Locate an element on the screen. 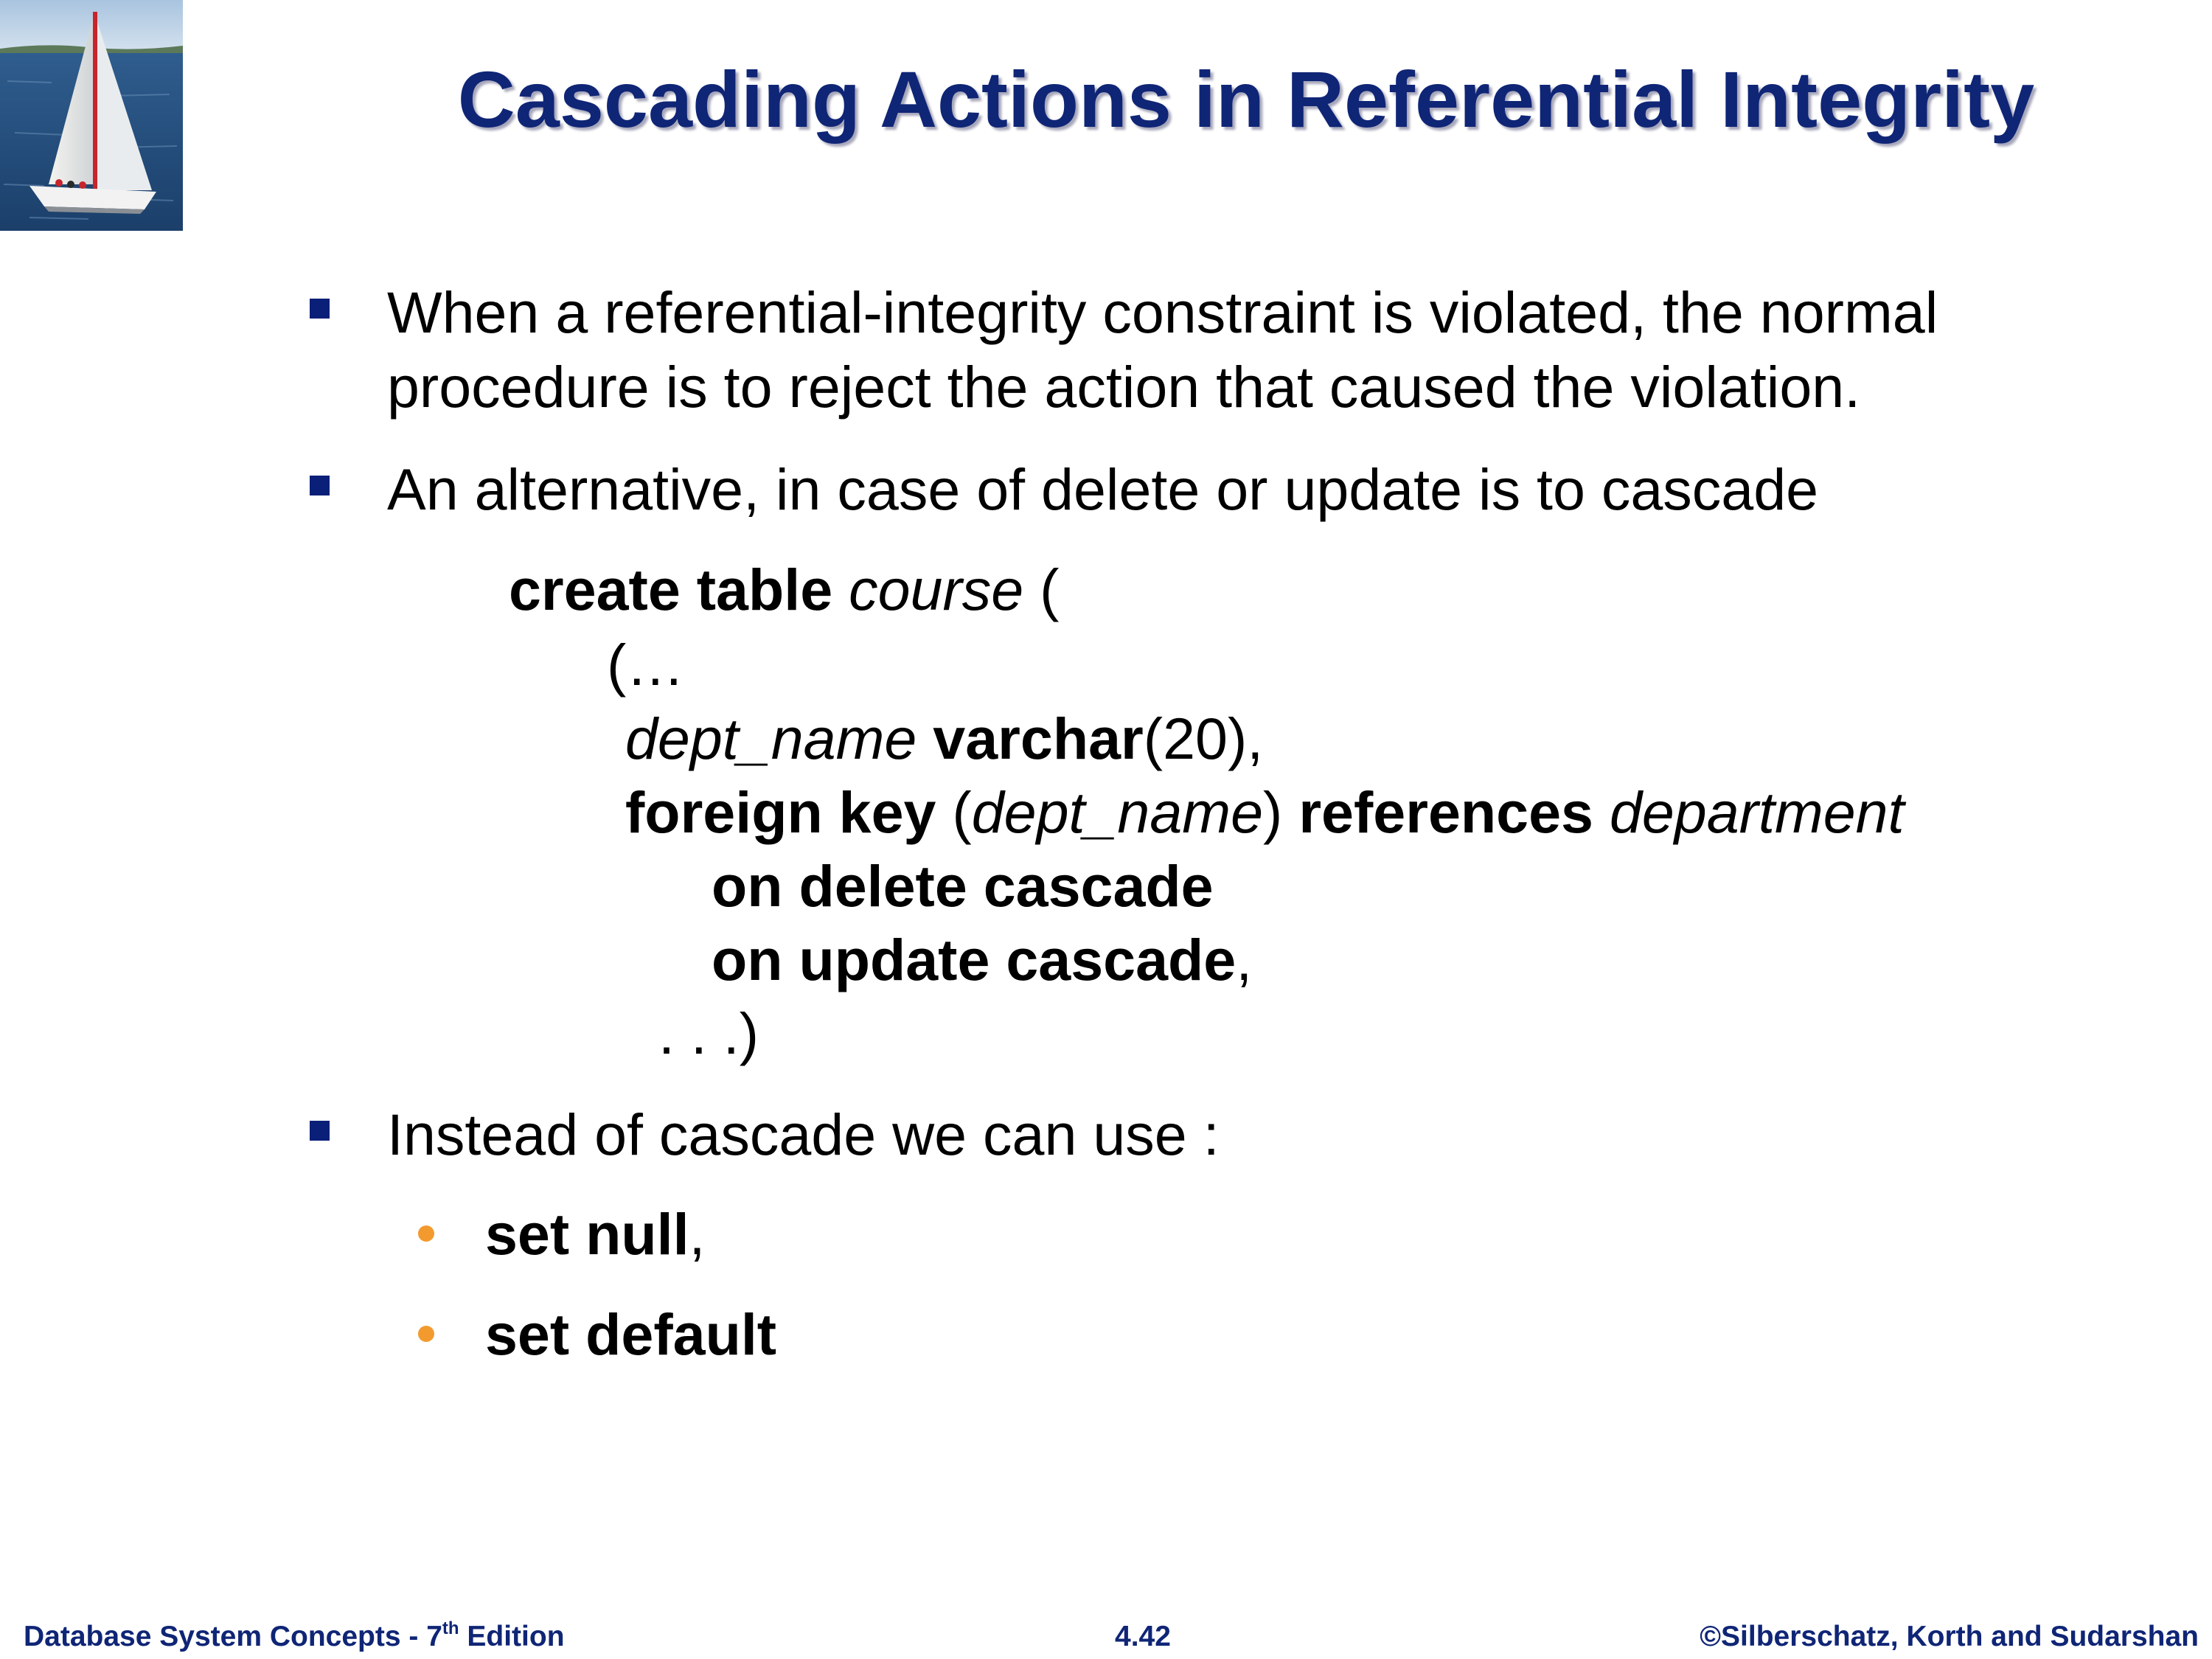 Image resolution: width=2212 pixels, height=1659 pixels. sub-bullet-set-null: set null, is located at coordinates (595, 1234).